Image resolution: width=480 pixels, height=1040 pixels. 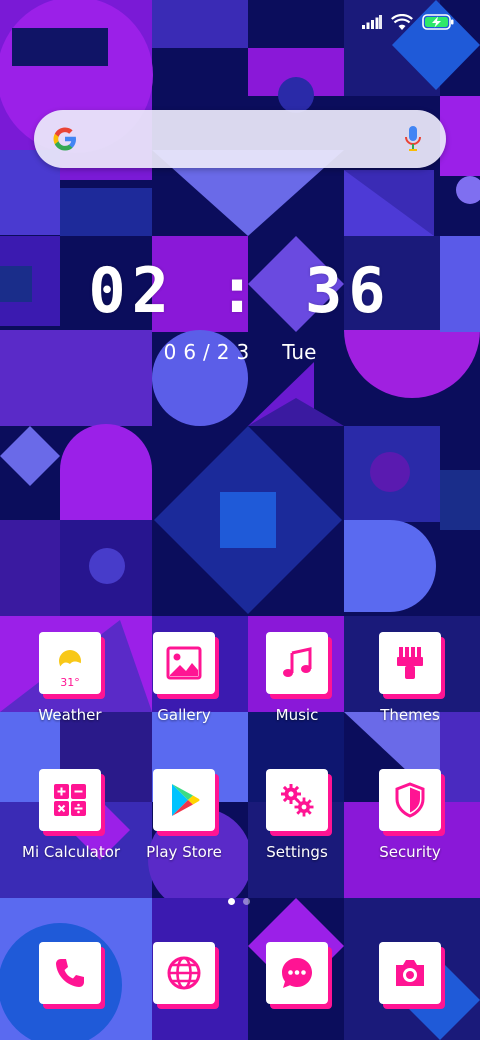 I want to click on music-tile, so click(x=297, y=663).